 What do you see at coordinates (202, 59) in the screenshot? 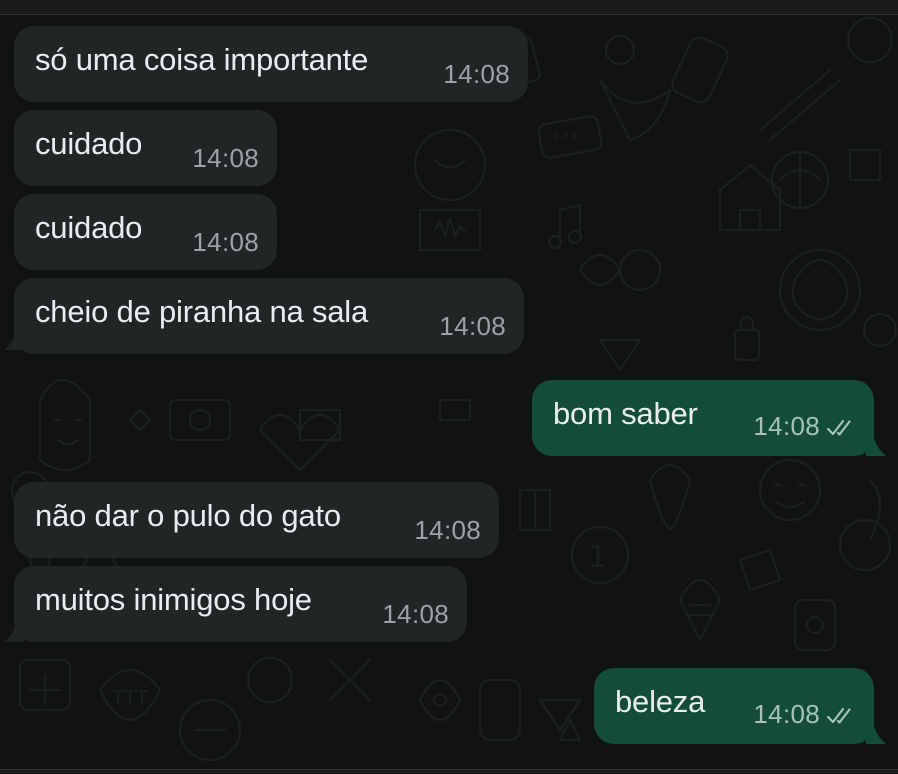
I see `message-text: só uma coisa importante` at bounding box center [202, 59].